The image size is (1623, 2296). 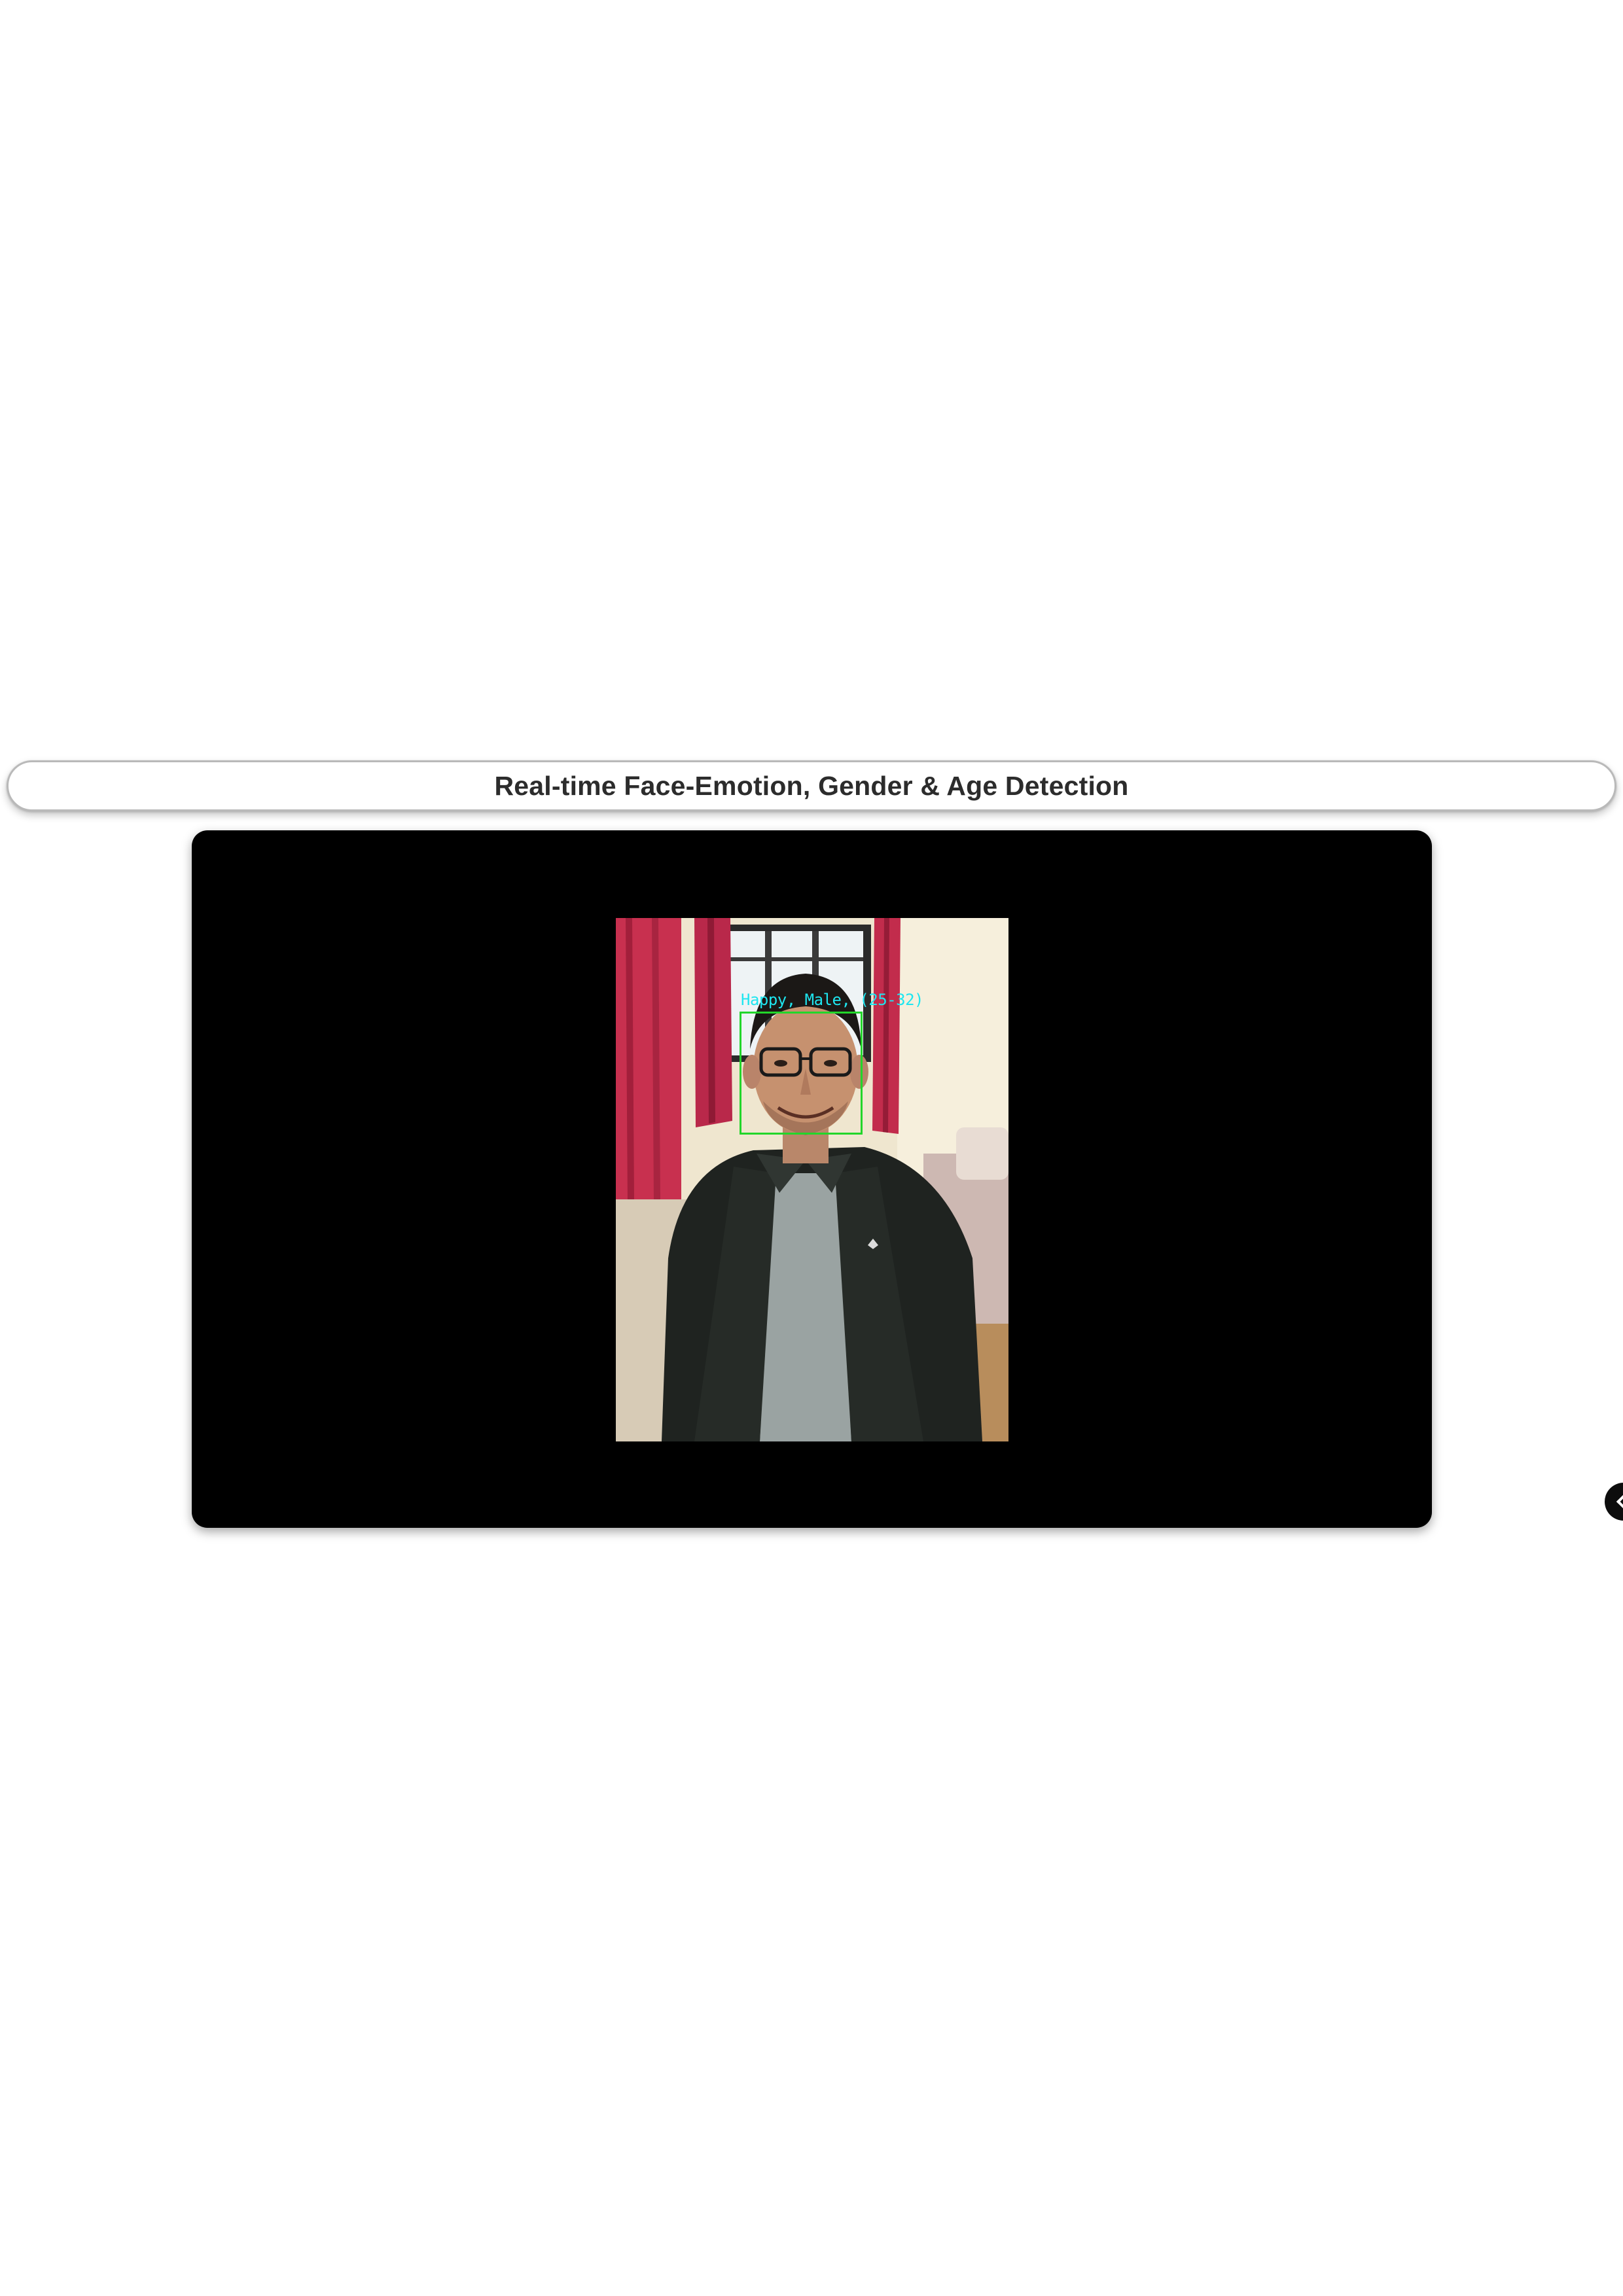 I want to click on face-bounding-box, so click(x=801, y=1073).